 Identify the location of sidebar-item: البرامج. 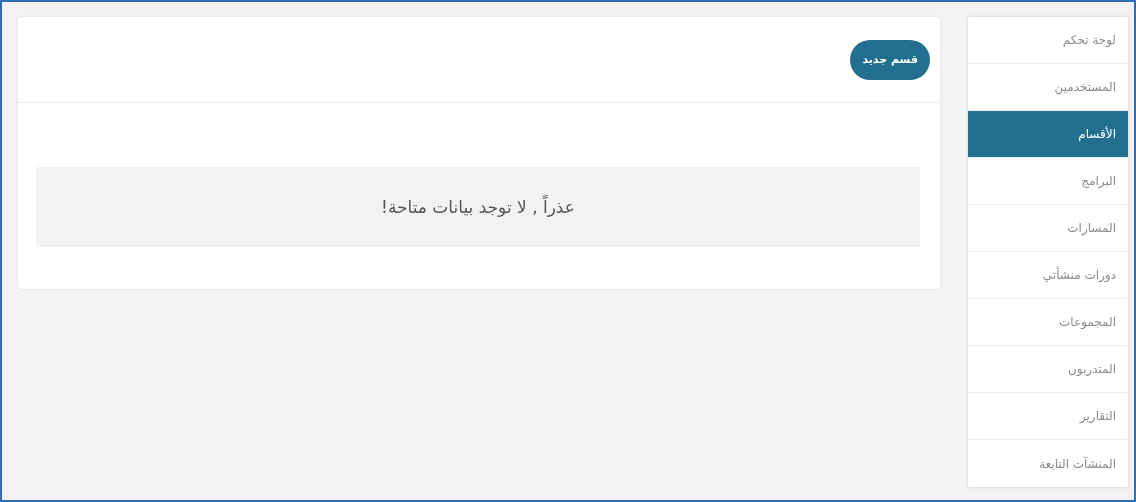
(1048, 181).